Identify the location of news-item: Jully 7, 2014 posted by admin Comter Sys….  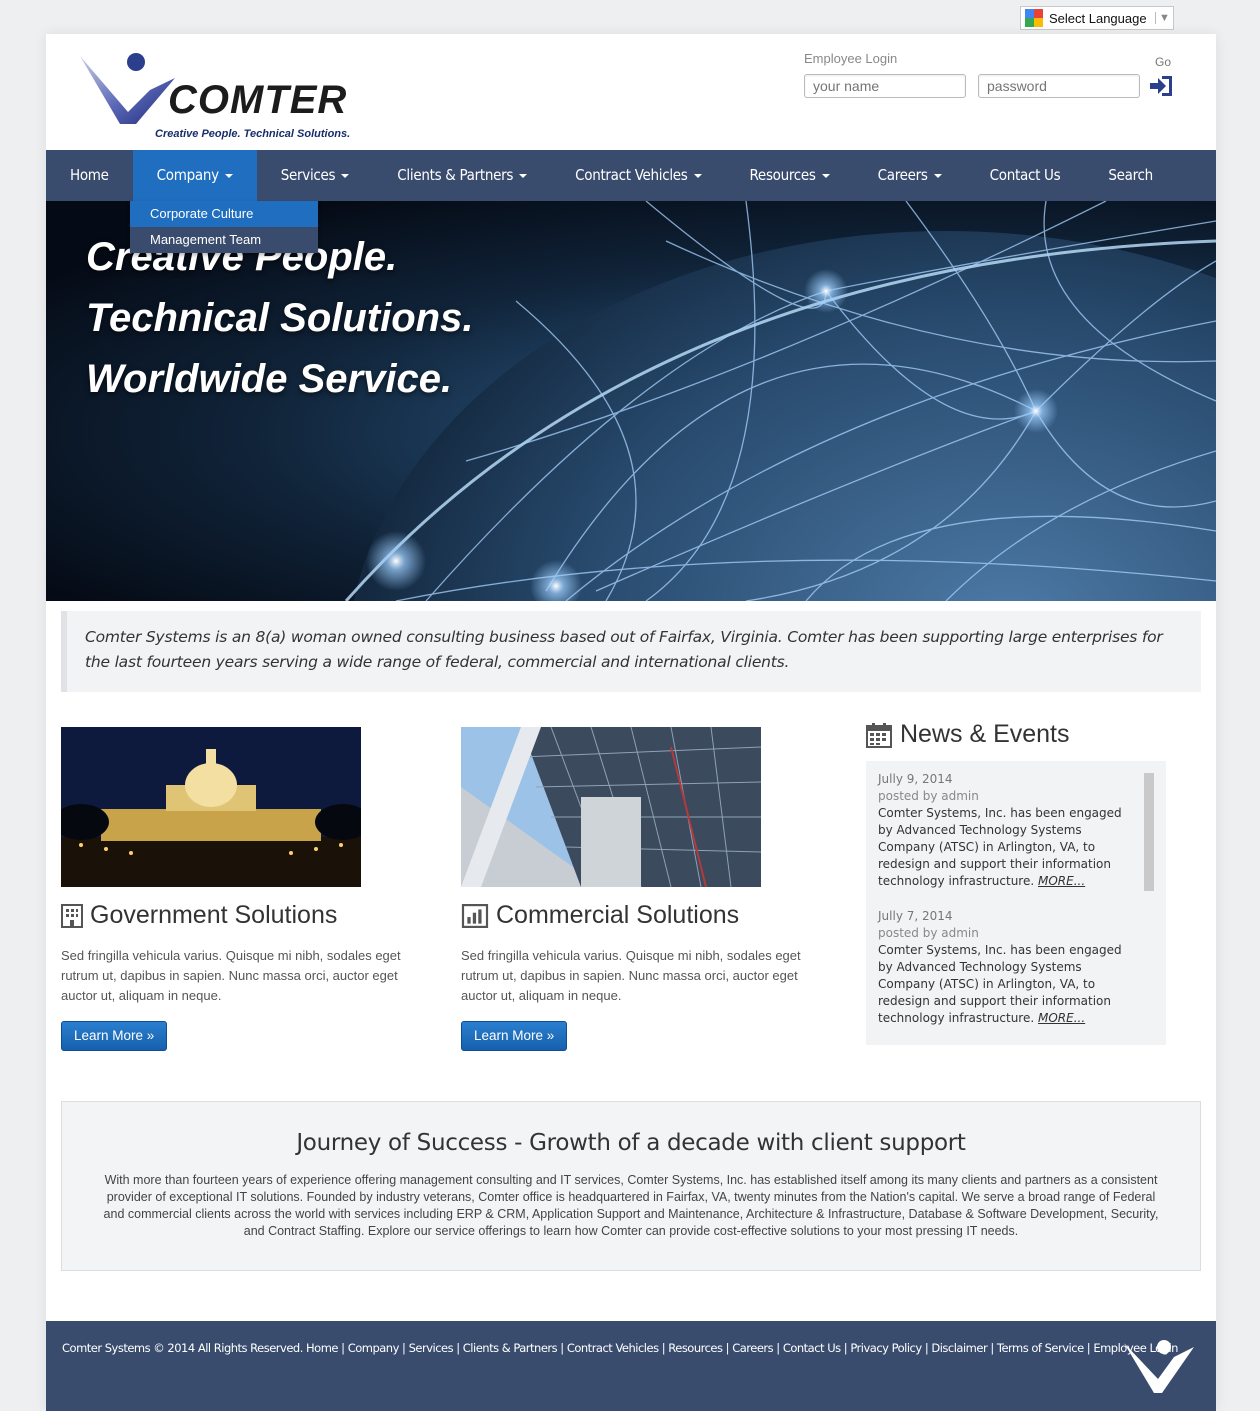
(1003, 967).